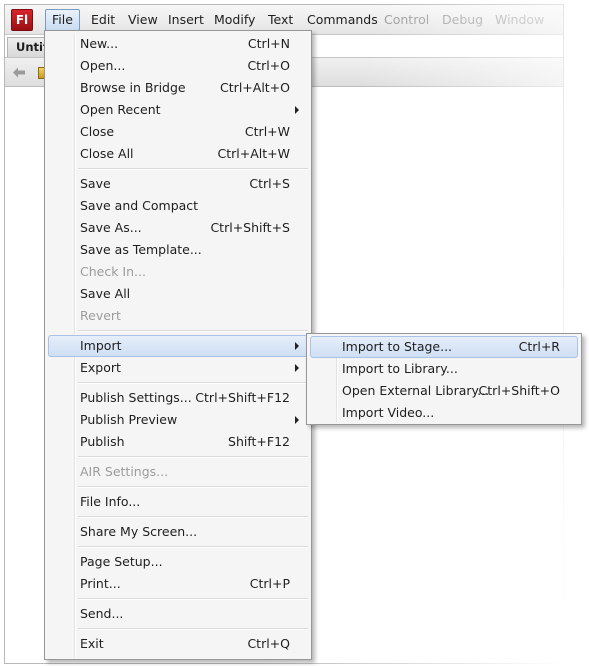 The height and width of the screenshot is (666, 589). I want to click on menu-item-label: Publish Preview, so click(129, 419).